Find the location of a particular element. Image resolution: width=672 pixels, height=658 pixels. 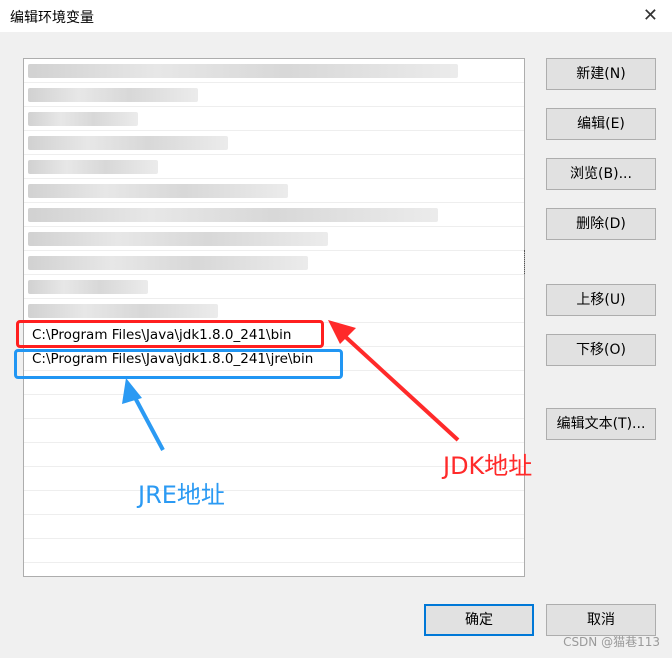

jdk-highlight-box is located at coordinates (170, 334).